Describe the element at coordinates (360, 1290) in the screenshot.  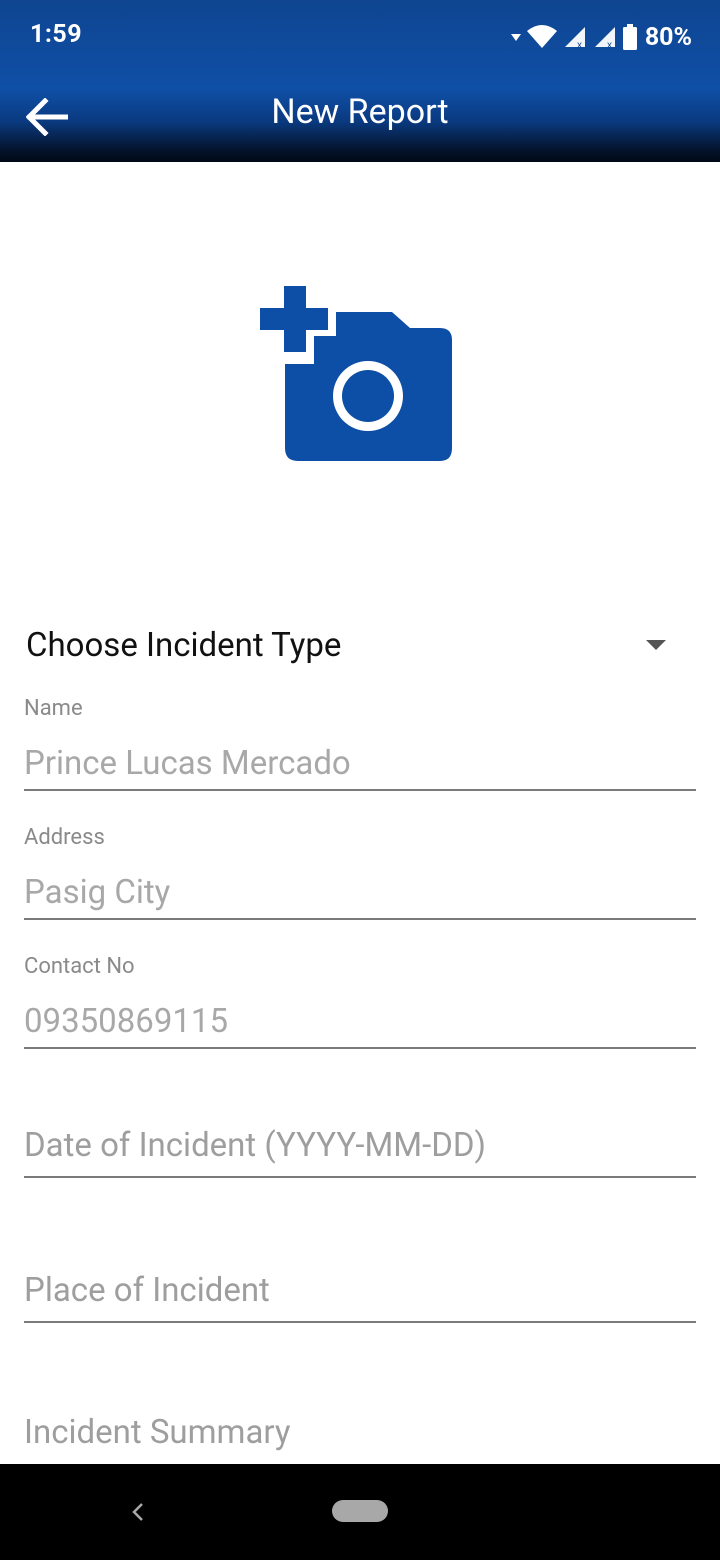
I see `place-input` at that location.